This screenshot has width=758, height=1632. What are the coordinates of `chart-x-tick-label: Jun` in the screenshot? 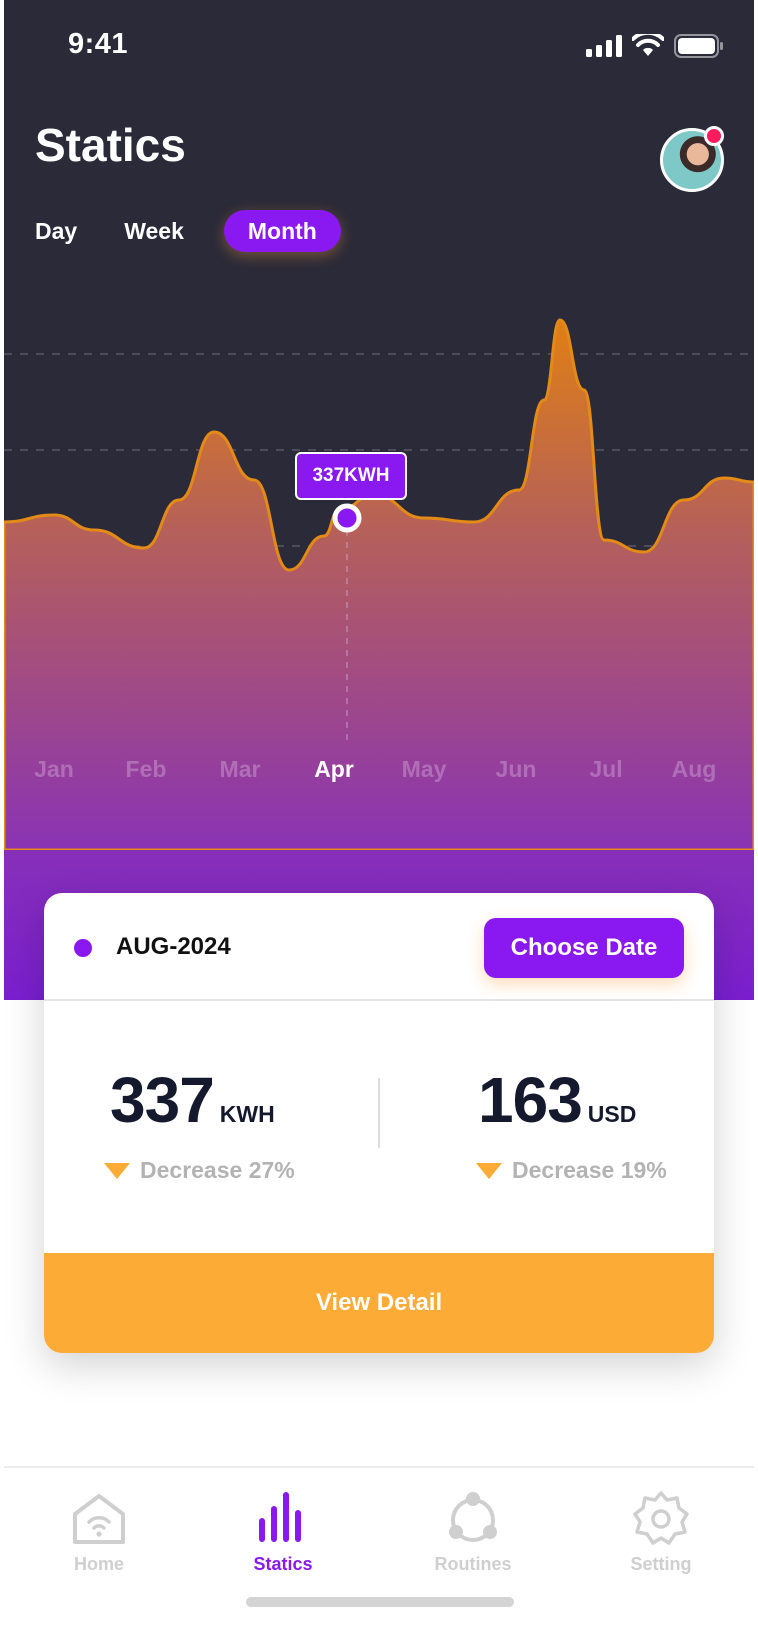 It's located at (516, 769).